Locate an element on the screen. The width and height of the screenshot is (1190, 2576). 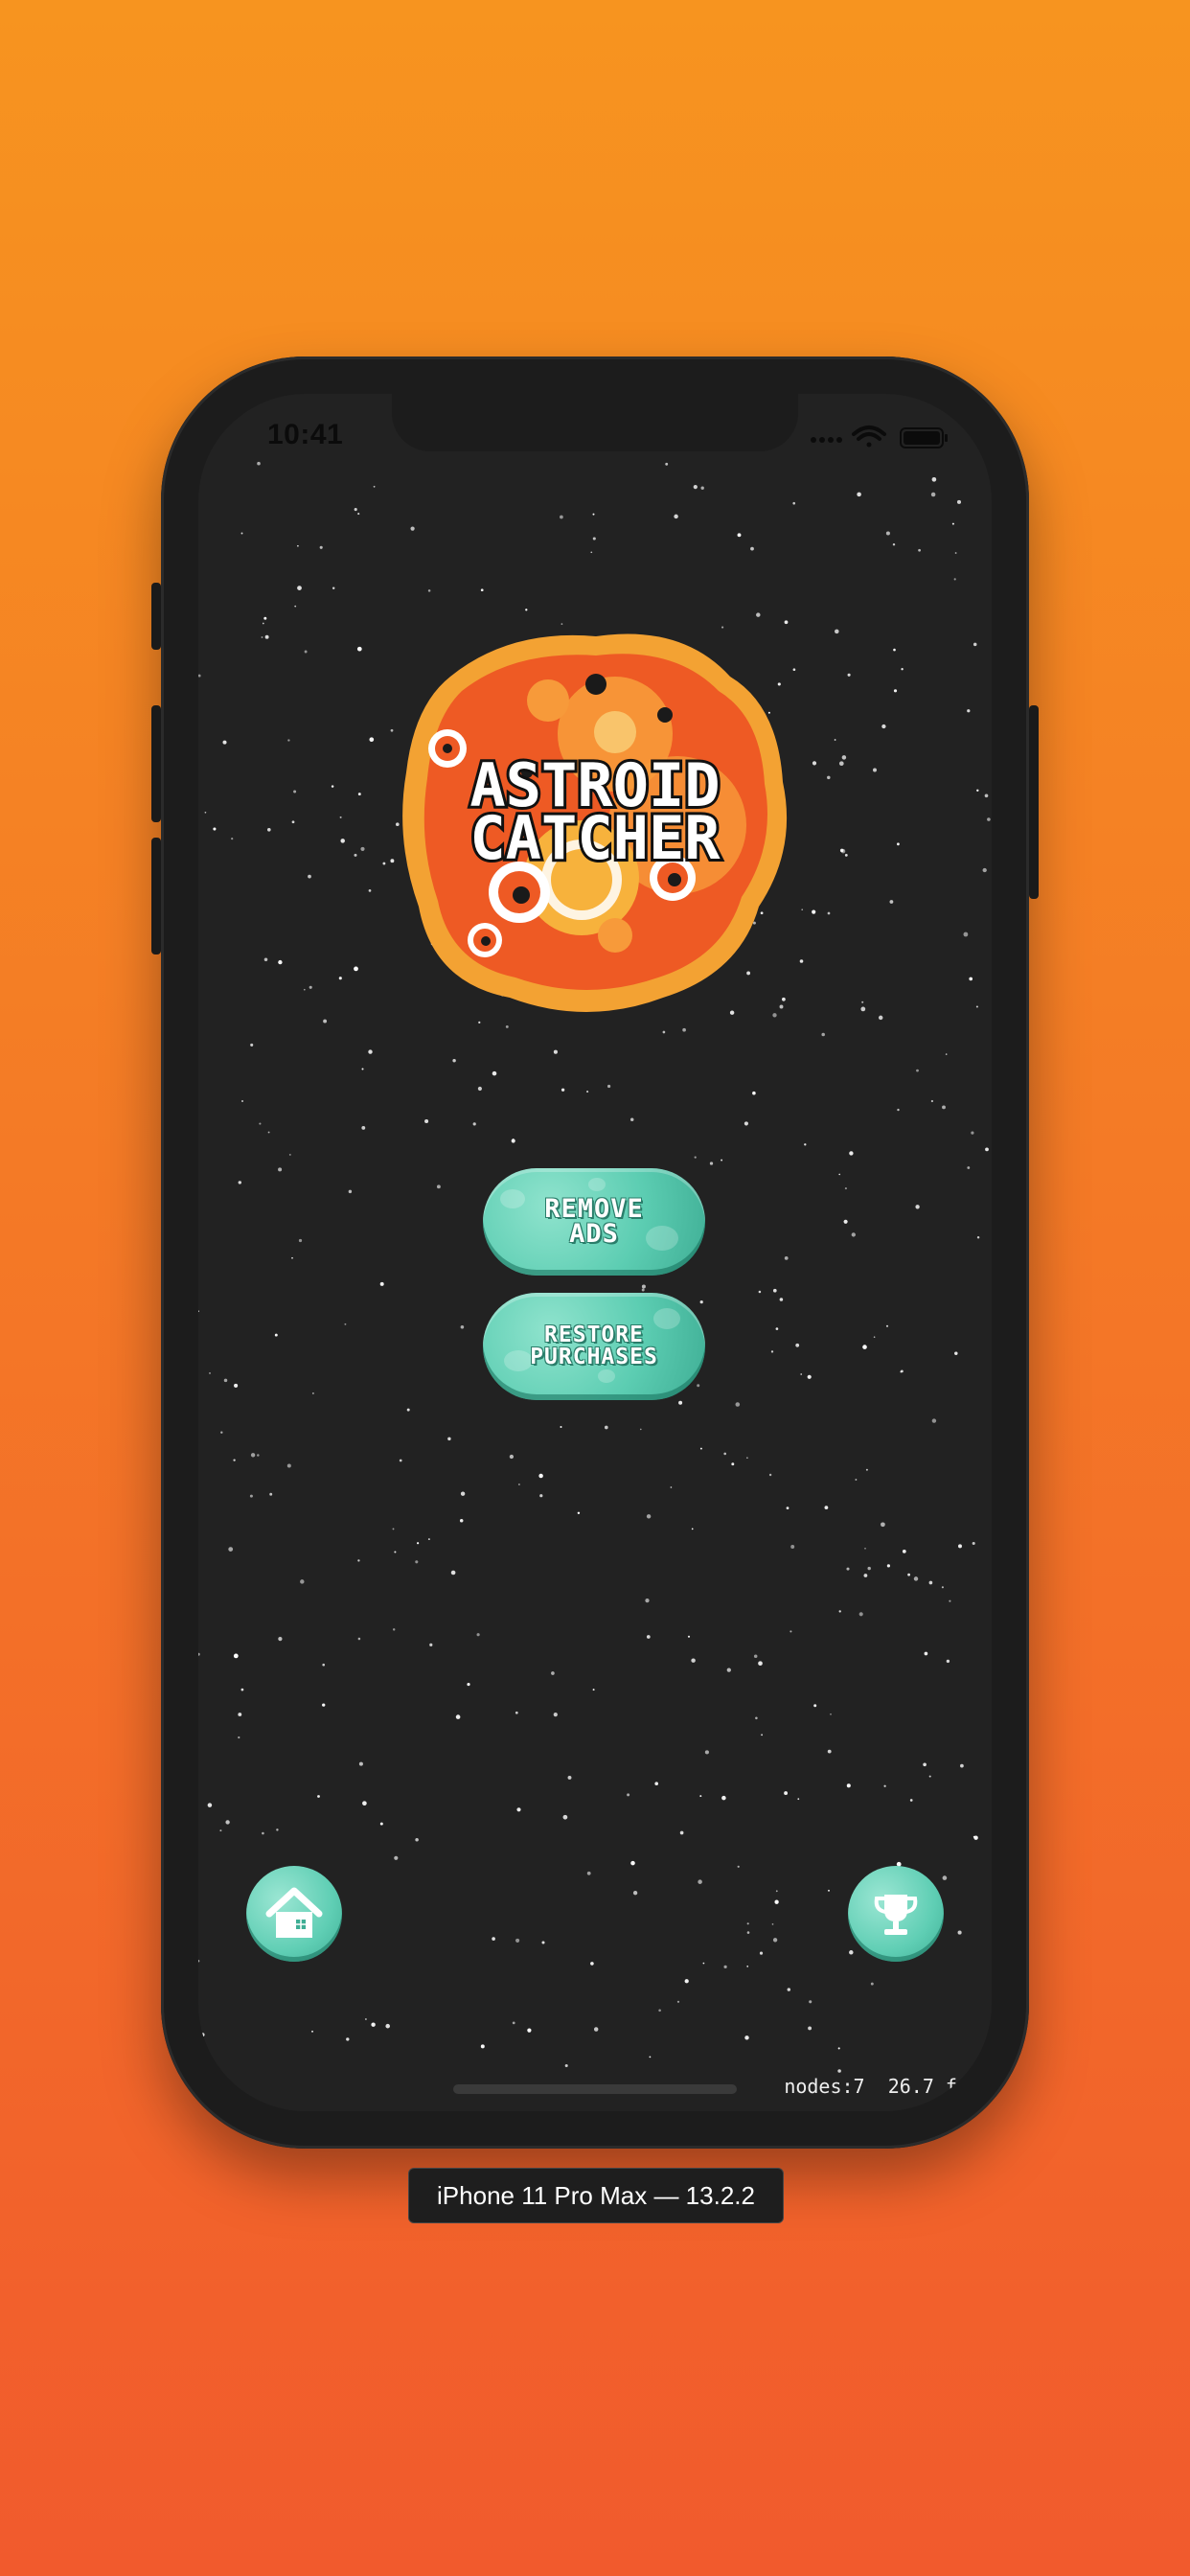
home-indicator is located at coordinates (595, 2089).